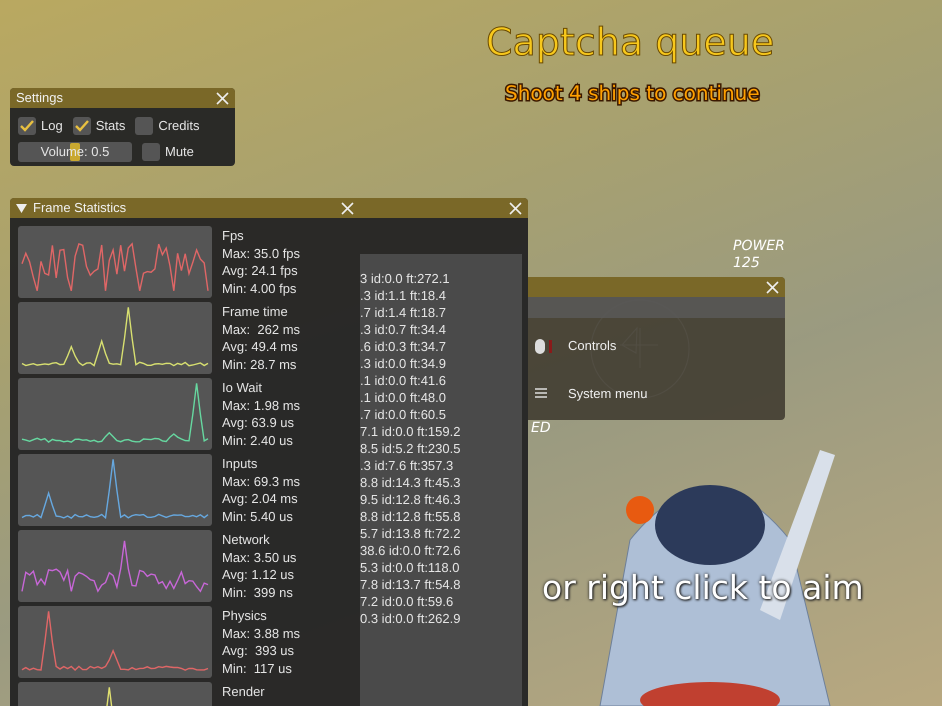 The width and height of the screenshot is (942, 706). I want to click on collapse-triangle-icon, so click(21, 208).